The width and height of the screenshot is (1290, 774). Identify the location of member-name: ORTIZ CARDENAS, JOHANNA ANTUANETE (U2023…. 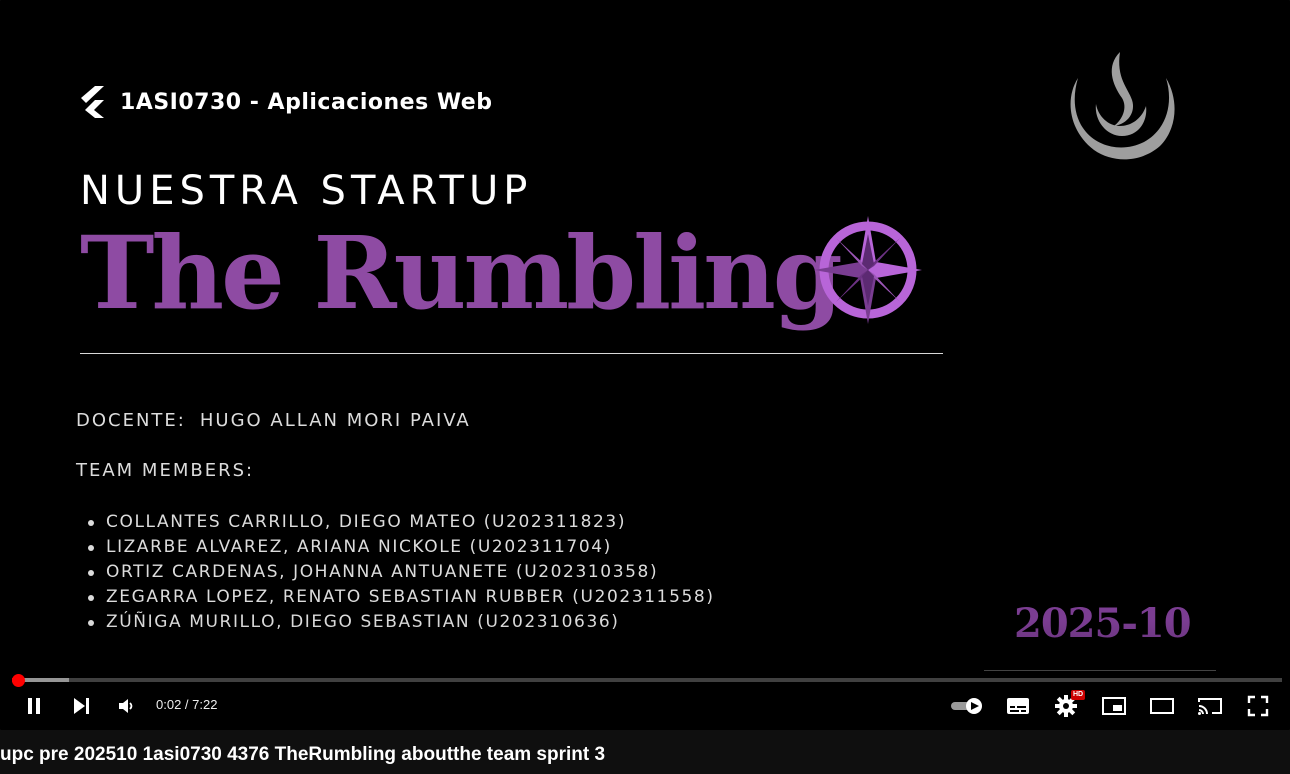
(382, 572).